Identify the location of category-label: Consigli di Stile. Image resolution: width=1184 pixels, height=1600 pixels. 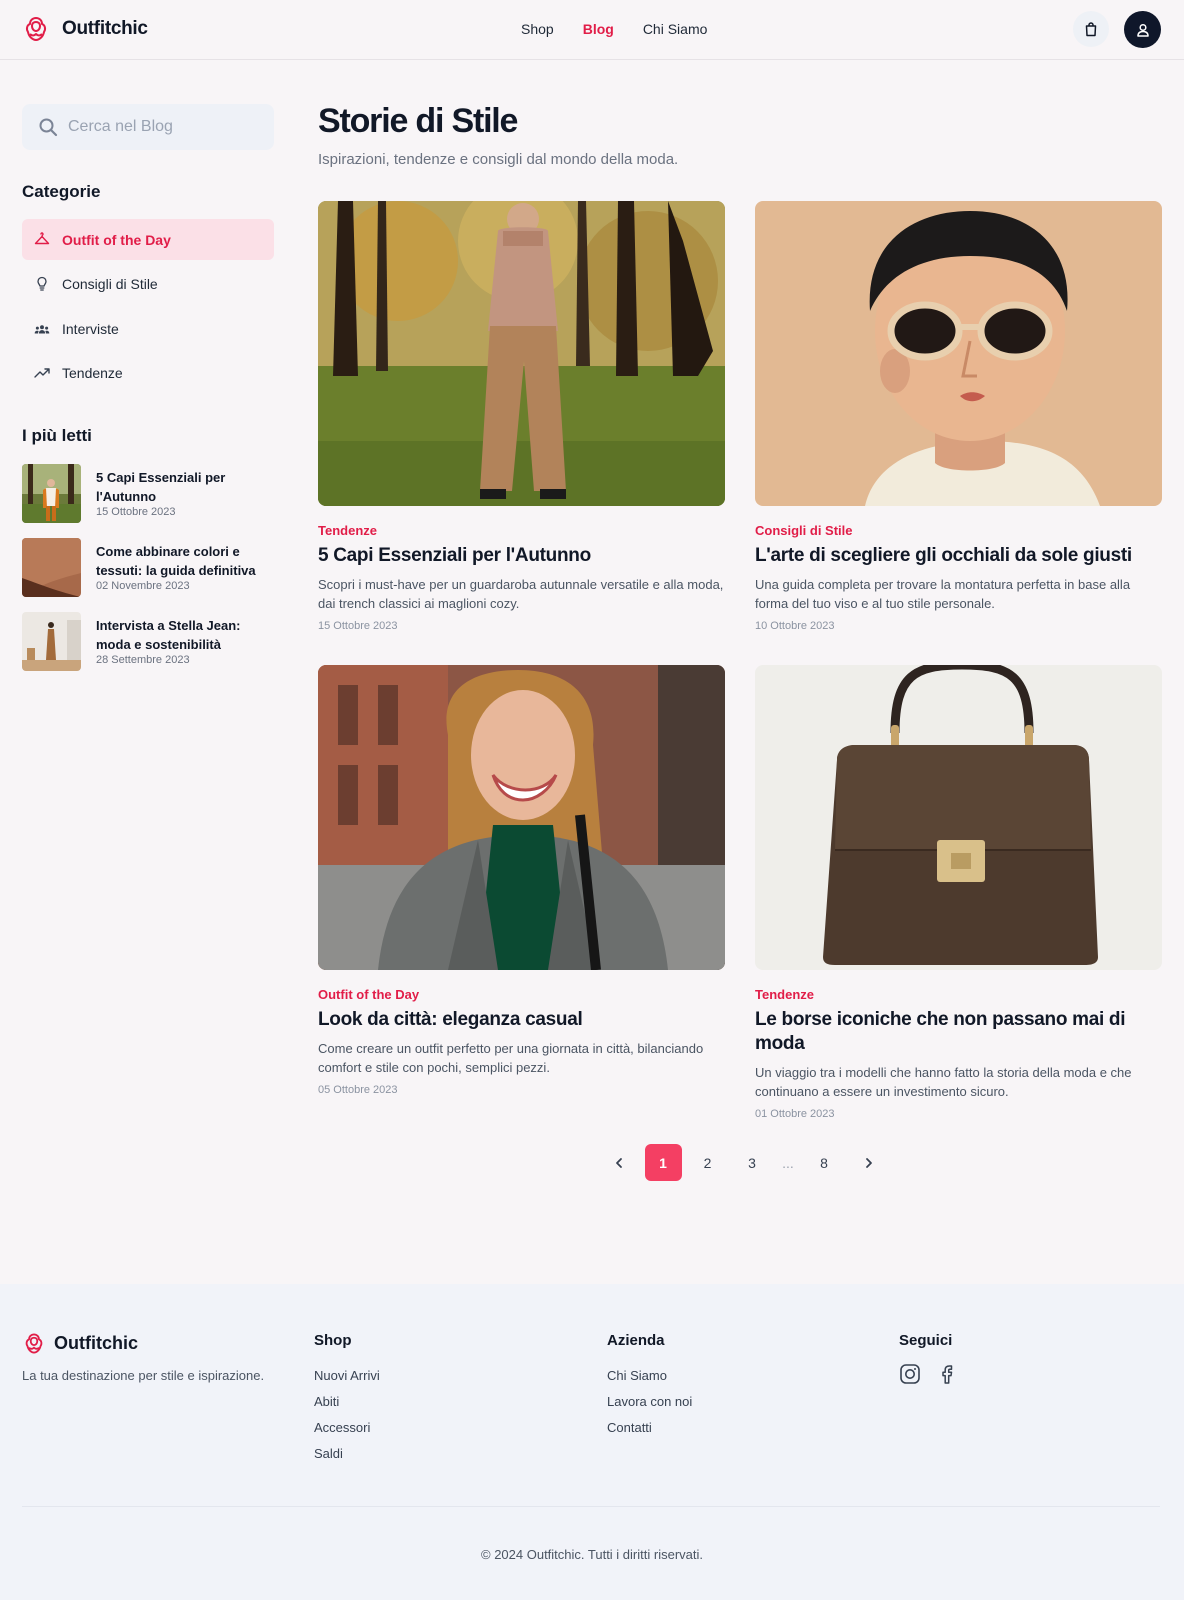
(110, 284).